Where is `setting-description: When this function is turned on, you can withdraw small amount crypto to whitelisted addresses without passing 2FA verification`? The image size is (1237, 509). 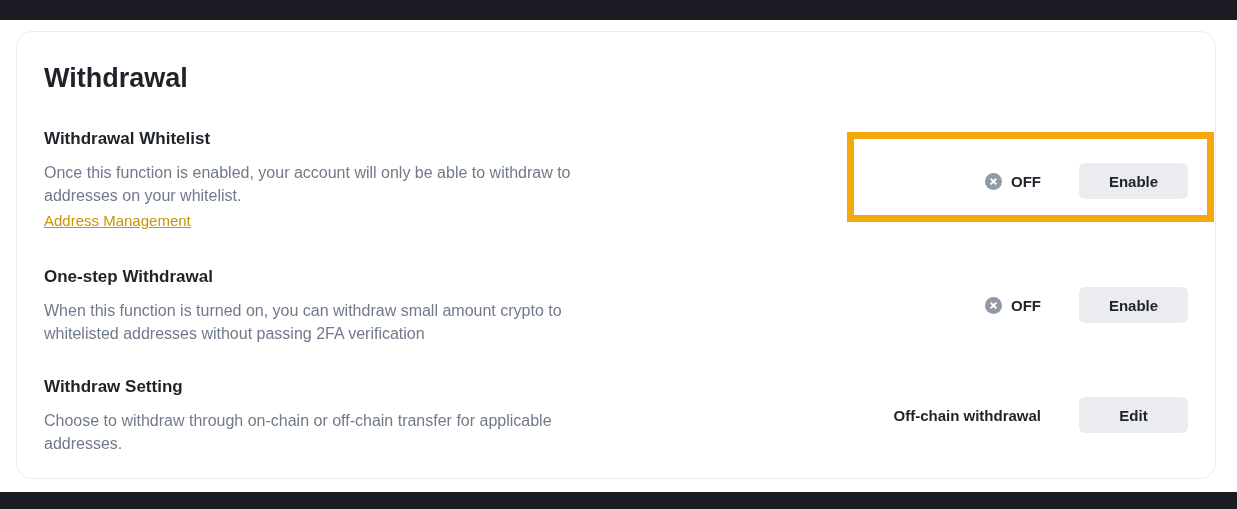
setting-description: When this function is turned on, you can withdraw small amount crypto to whitelisted addresses without passing 2FA verification is located at coordinates (303, 322).